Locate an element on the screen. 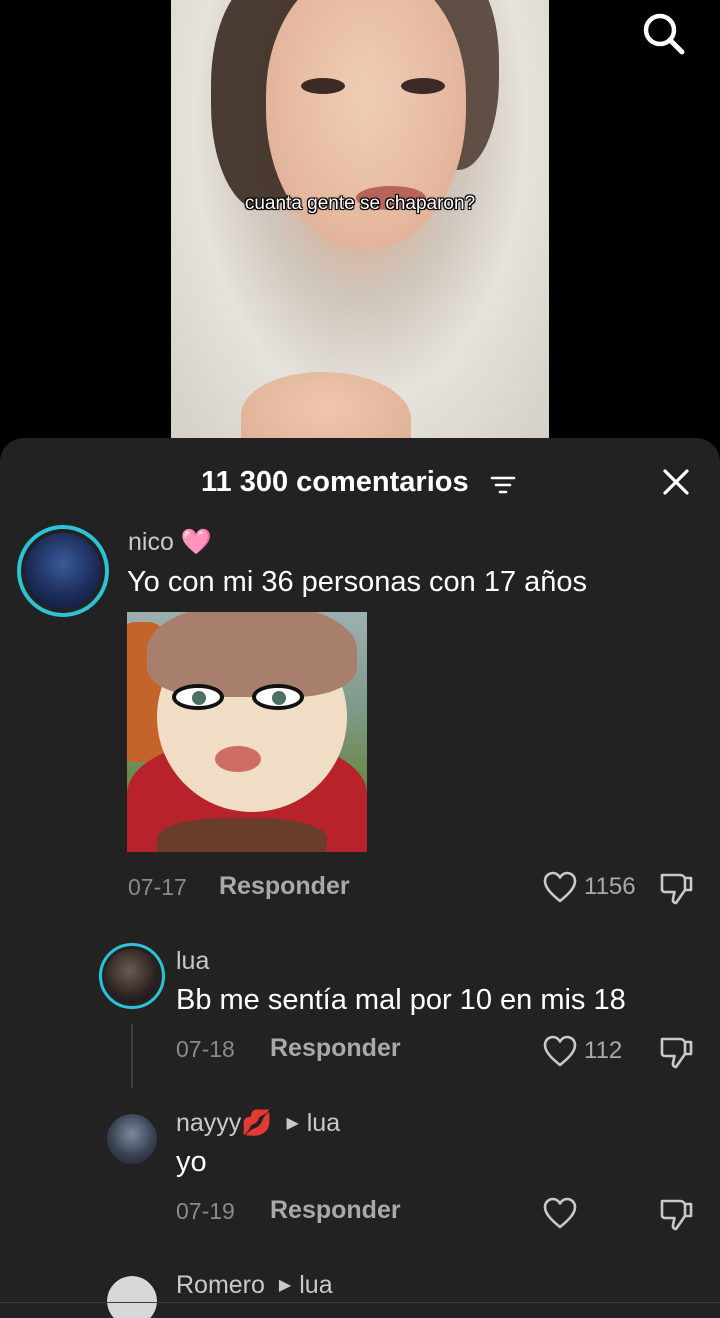 The width and height of the screenshot is (720, 1318). thread-line is located at coordinates (132, 1056).